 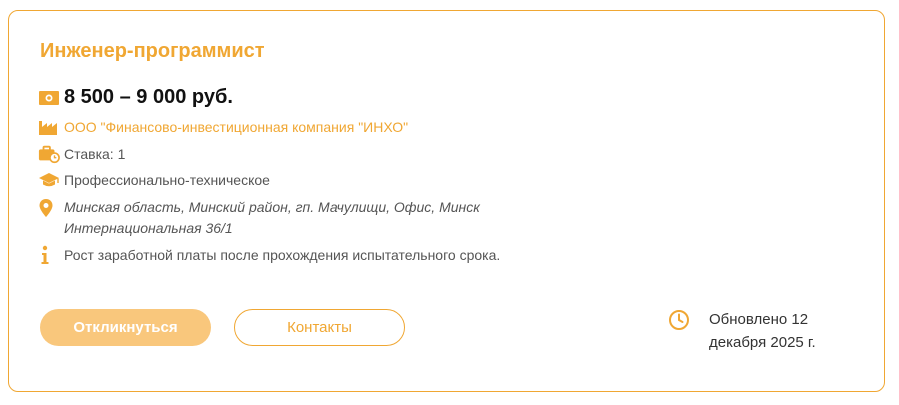 What do you see at coordinates (49, 127) in the screenshot?
I see `factory-icon` at bounding box center [49, 127].